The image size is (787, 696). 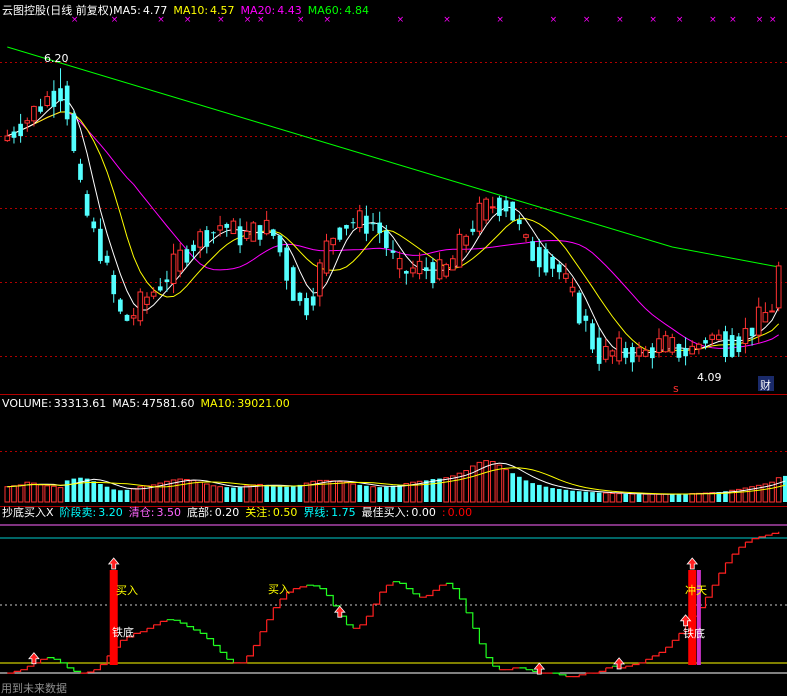 What do you see at coordinates (285, 512) in the screenshot?
I see `header-value: 0.50` at bounding box center [285, 512].